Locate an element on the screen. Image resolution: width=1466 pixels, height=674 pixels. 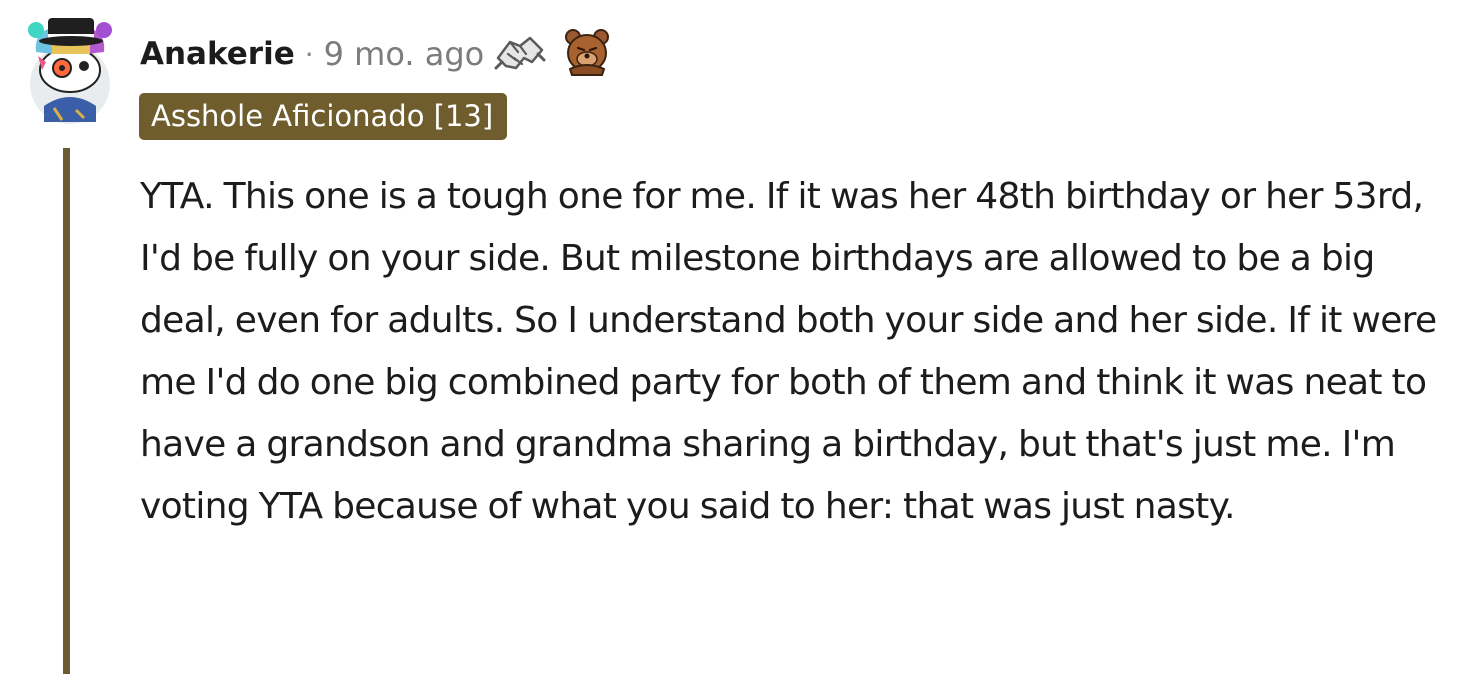
handshake-icon is located at coordinates (520, 54).